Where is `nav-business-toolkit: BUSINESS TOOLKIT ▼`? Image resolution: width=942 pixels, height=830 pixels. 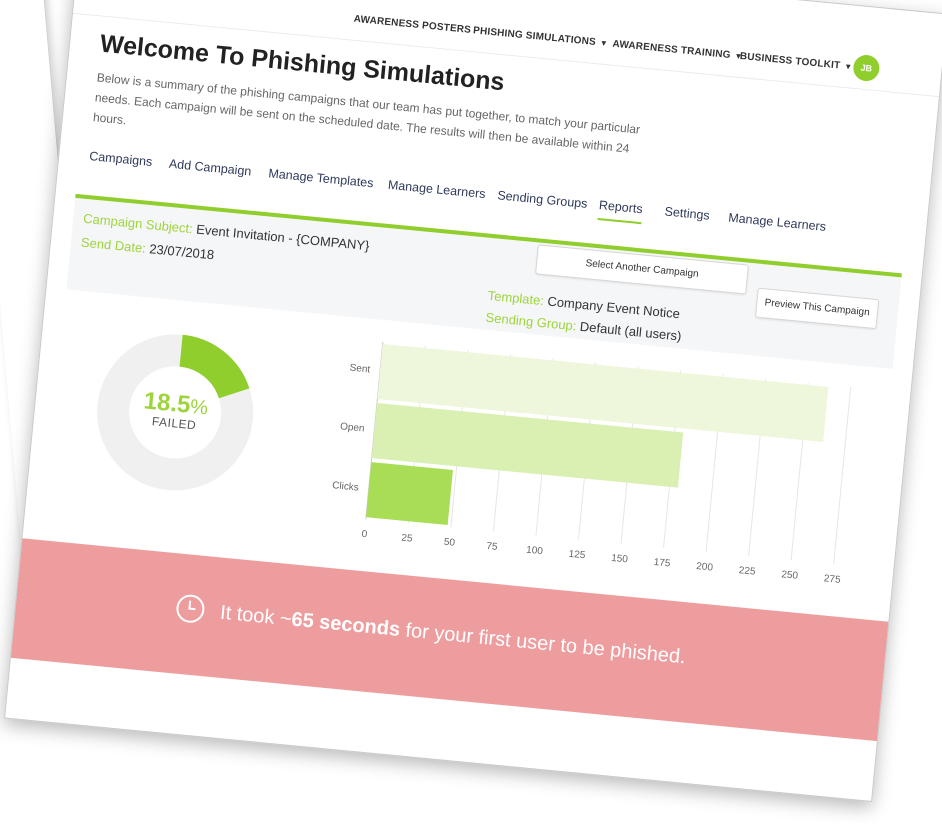 nav-business-toolkit: BUSINESS TOOLKIT ▼ is located at coordinates (795, 62).